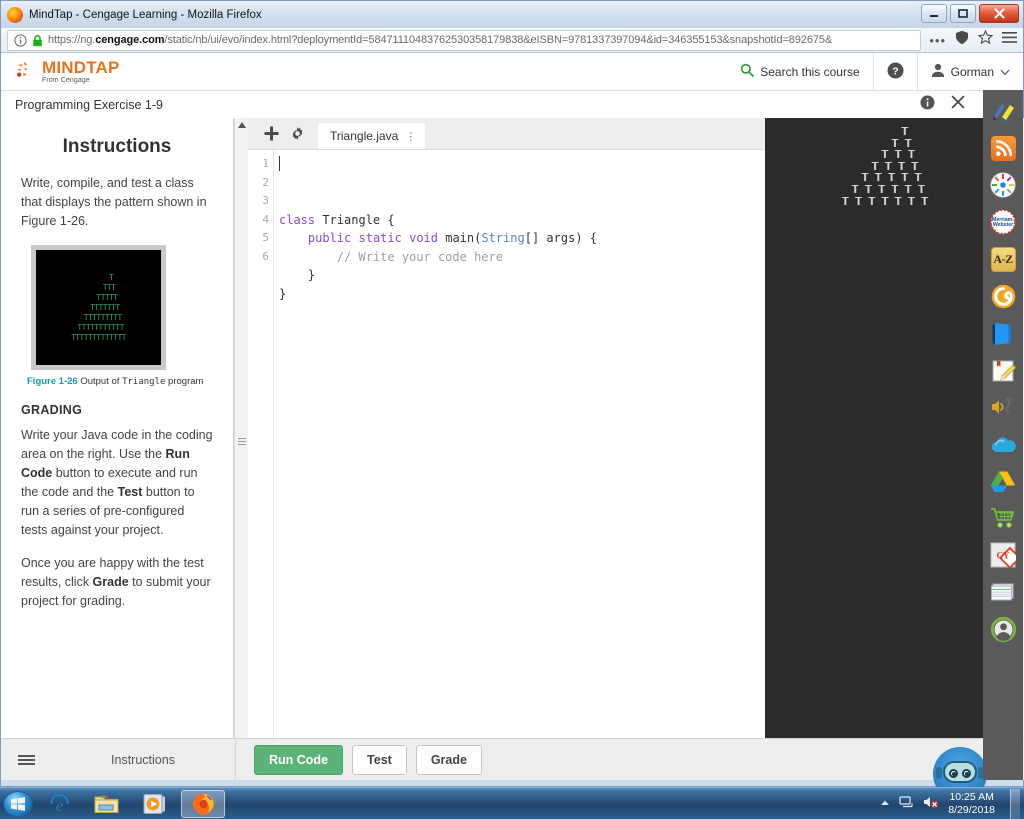 This screenshot has height=819, width=1024. Describe the element at coordinates (364, 136) in the screenshot. I see `file-tab-label: Triangle.java` at that location.